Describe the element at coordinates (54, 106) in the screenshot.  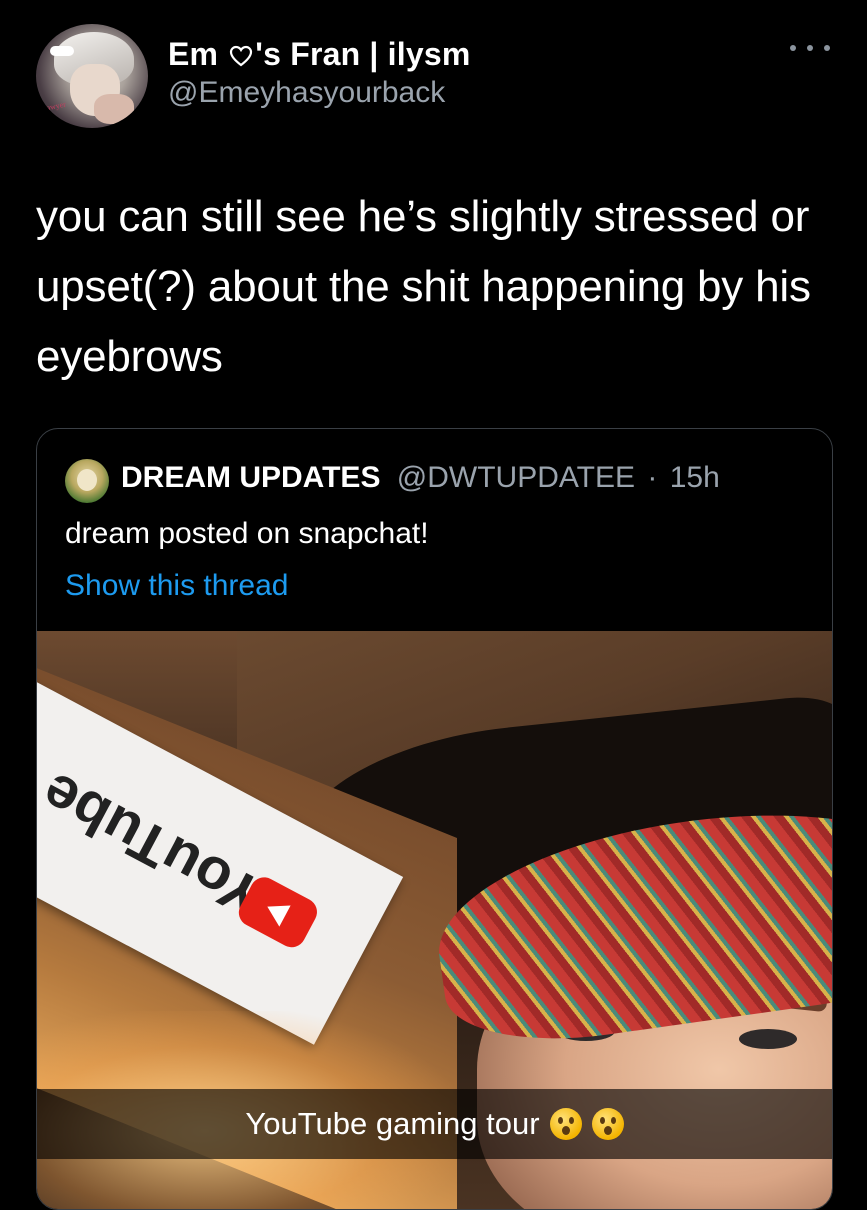
I see `avatar-tag: Sawyer` at that location.